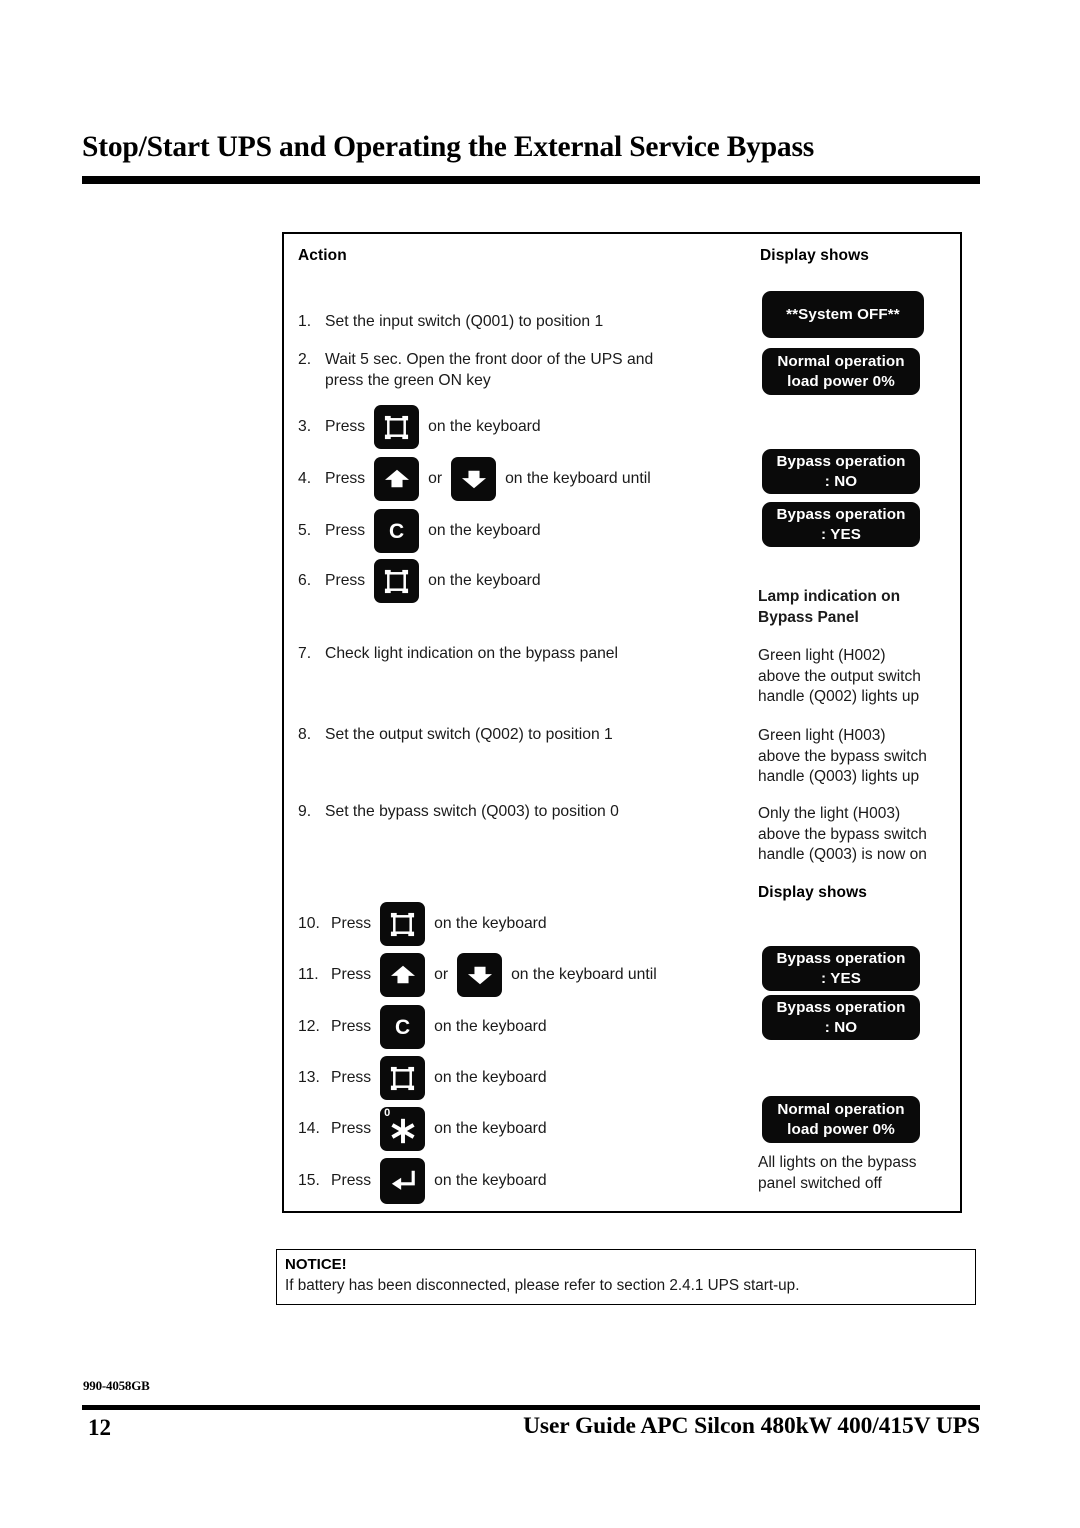  What do you see at coordinates (309, 1128) in the screenshot?
I see `step-number: 14.` at bounding box center [309, 1128].